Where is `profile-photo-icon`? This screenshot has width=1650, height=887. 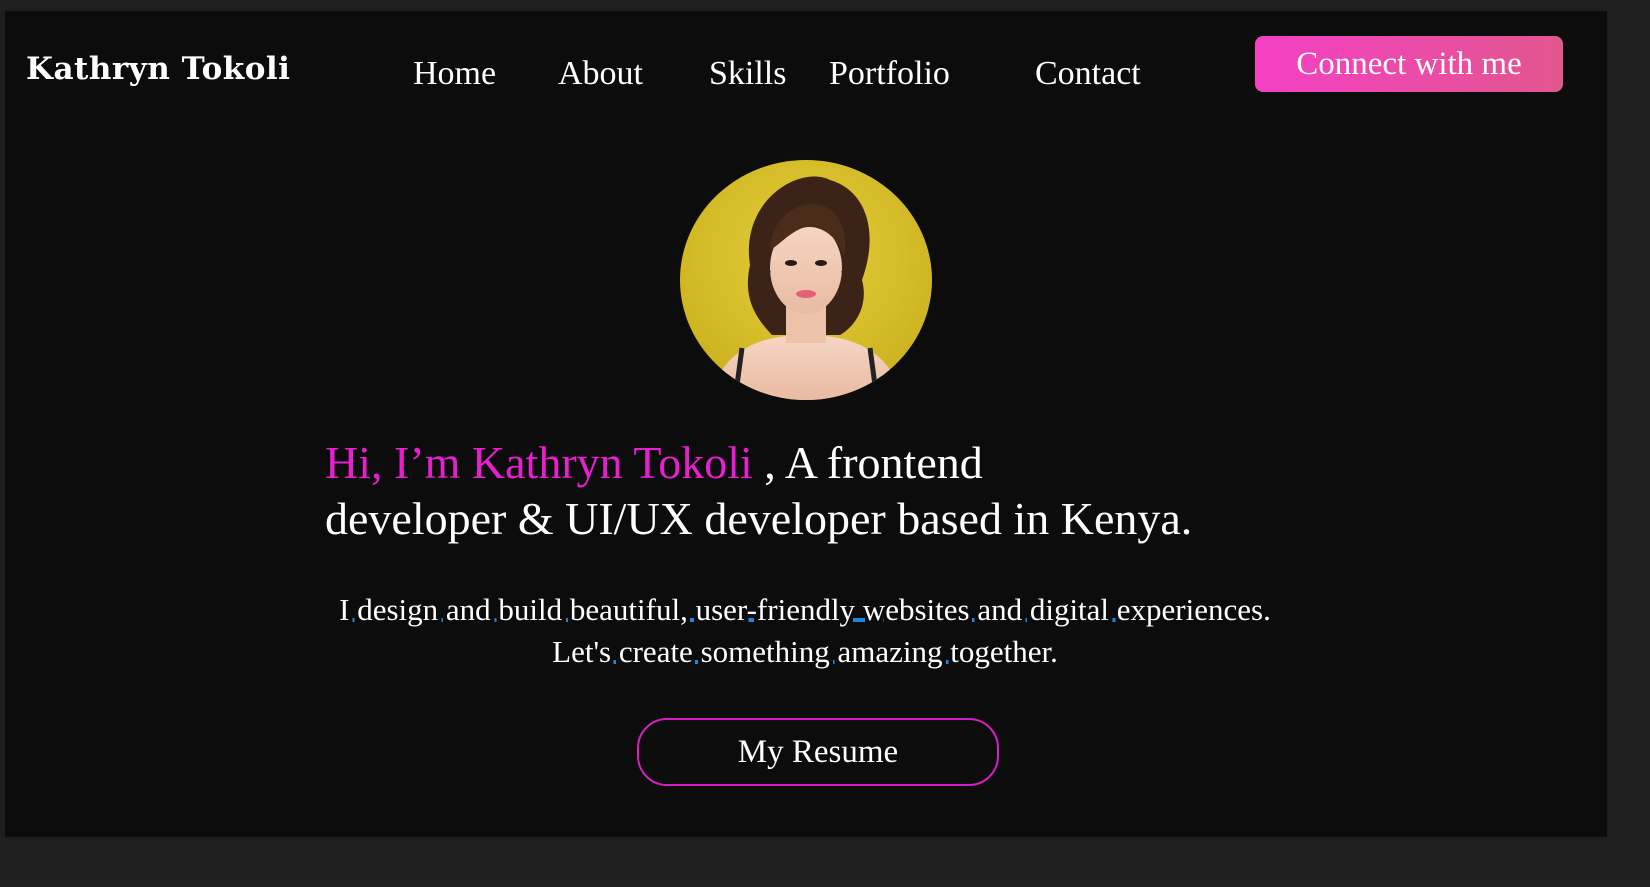
profile-photo-icon is located at coordinates (806, 280).